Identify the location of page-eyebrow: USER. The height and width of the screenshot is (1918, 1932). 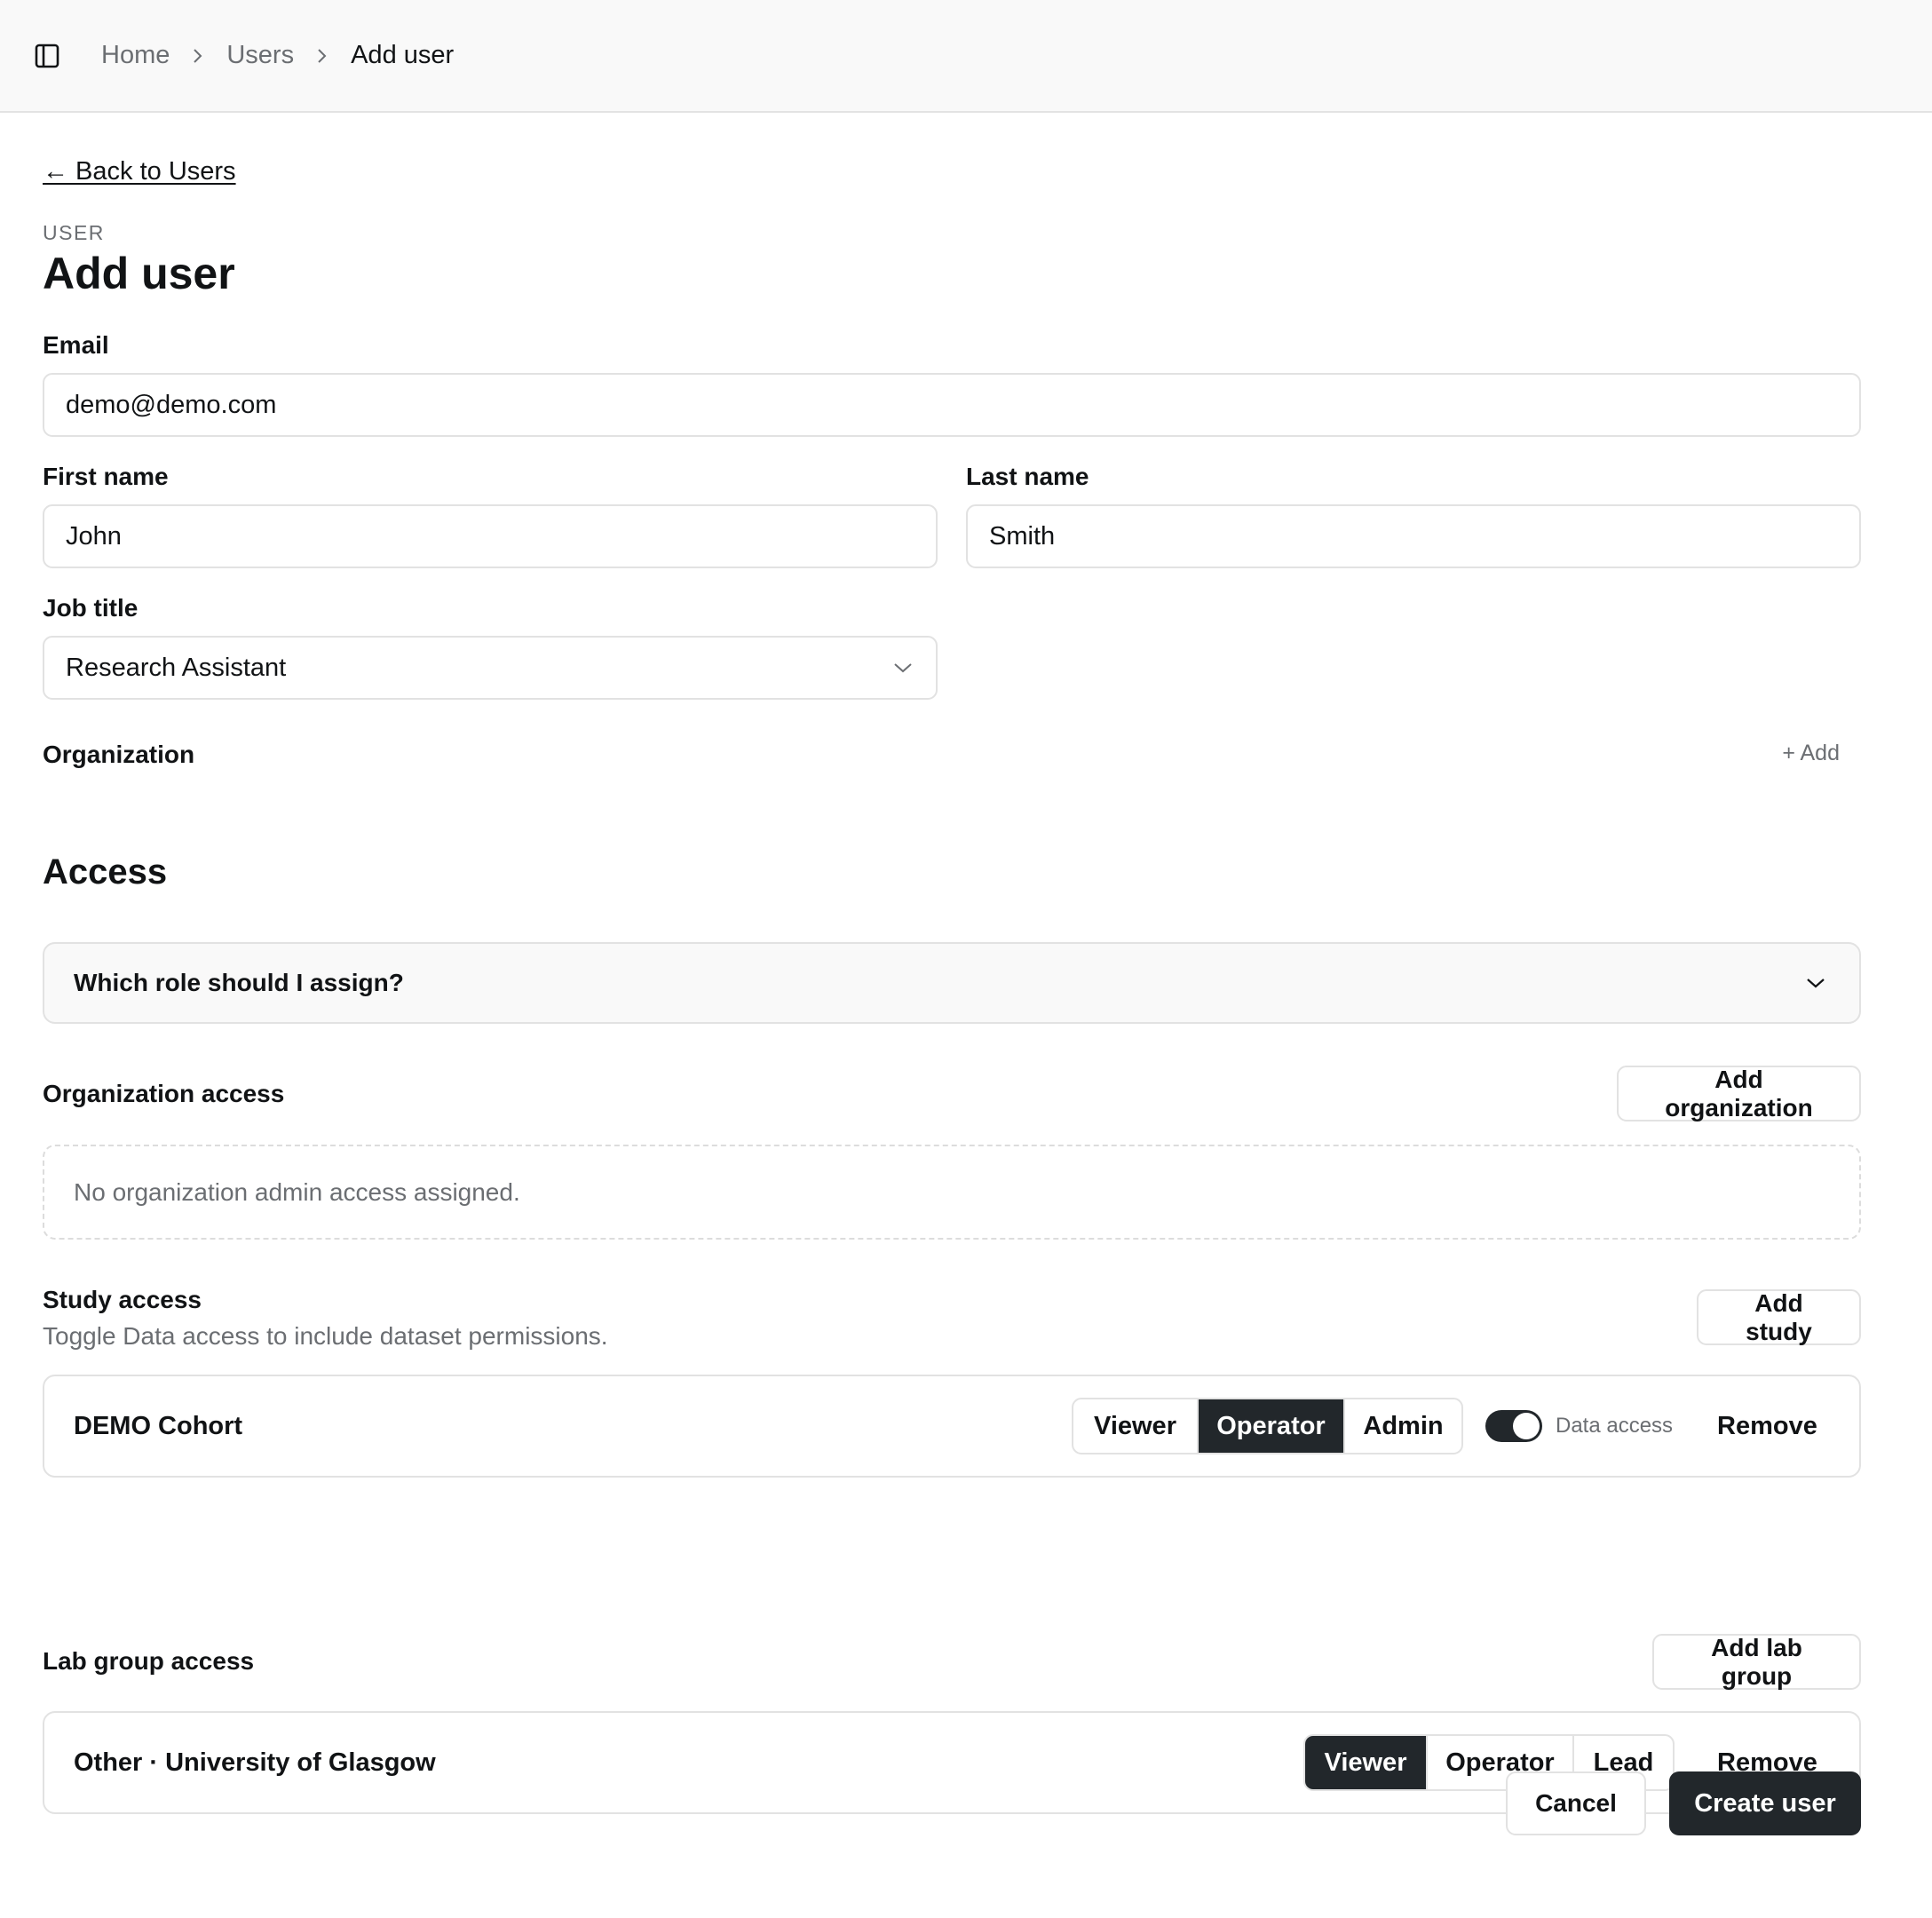
(74, 232).